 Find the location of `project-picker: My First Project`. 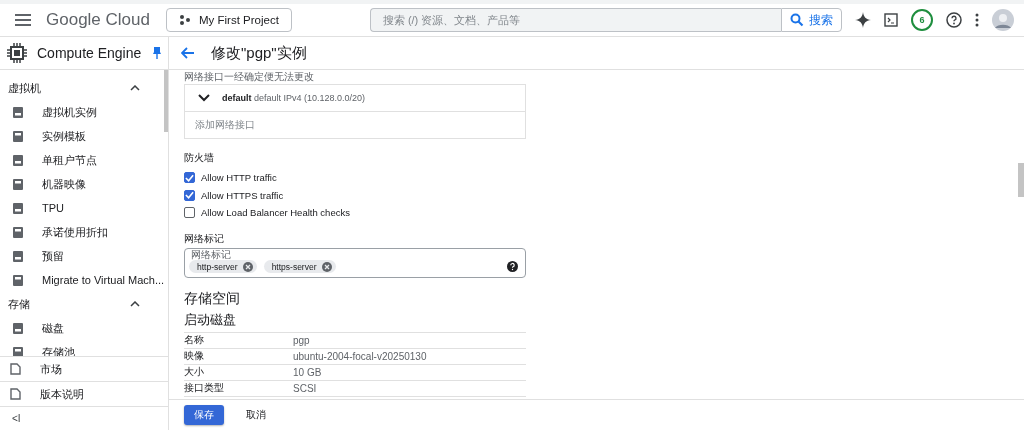

project-picker: My First Project is located at coordinates (228, 20).